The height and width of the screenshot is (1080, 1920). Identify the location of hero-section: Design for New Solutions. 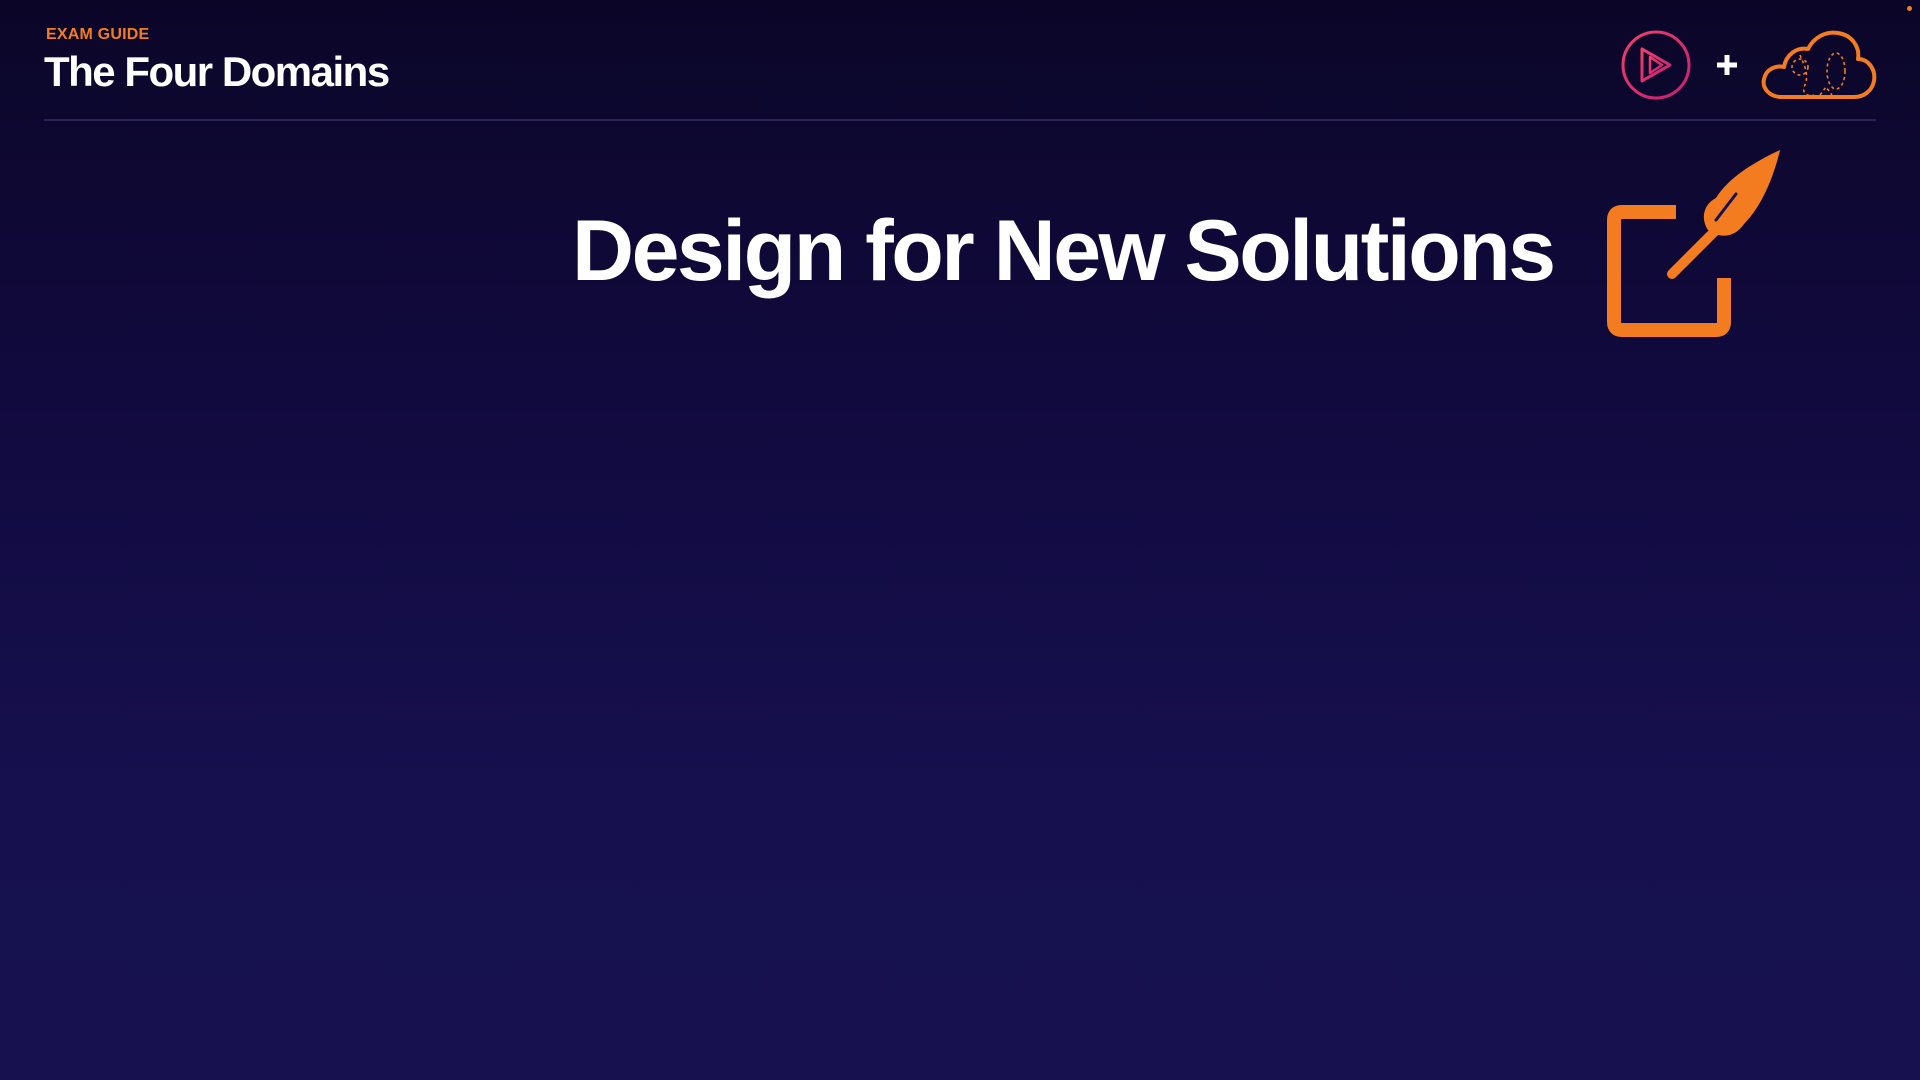
(1183, 243).